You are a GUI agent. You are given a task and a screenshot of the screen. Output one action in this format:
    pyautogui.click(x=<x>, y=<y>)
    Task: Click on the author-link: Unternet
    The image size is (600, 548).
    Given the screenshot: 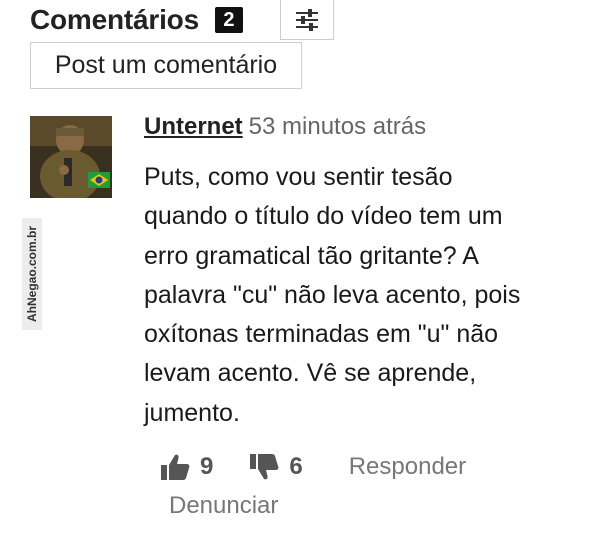 What is the action you would take?
    pyautogui.click(x=193, y=126)
    